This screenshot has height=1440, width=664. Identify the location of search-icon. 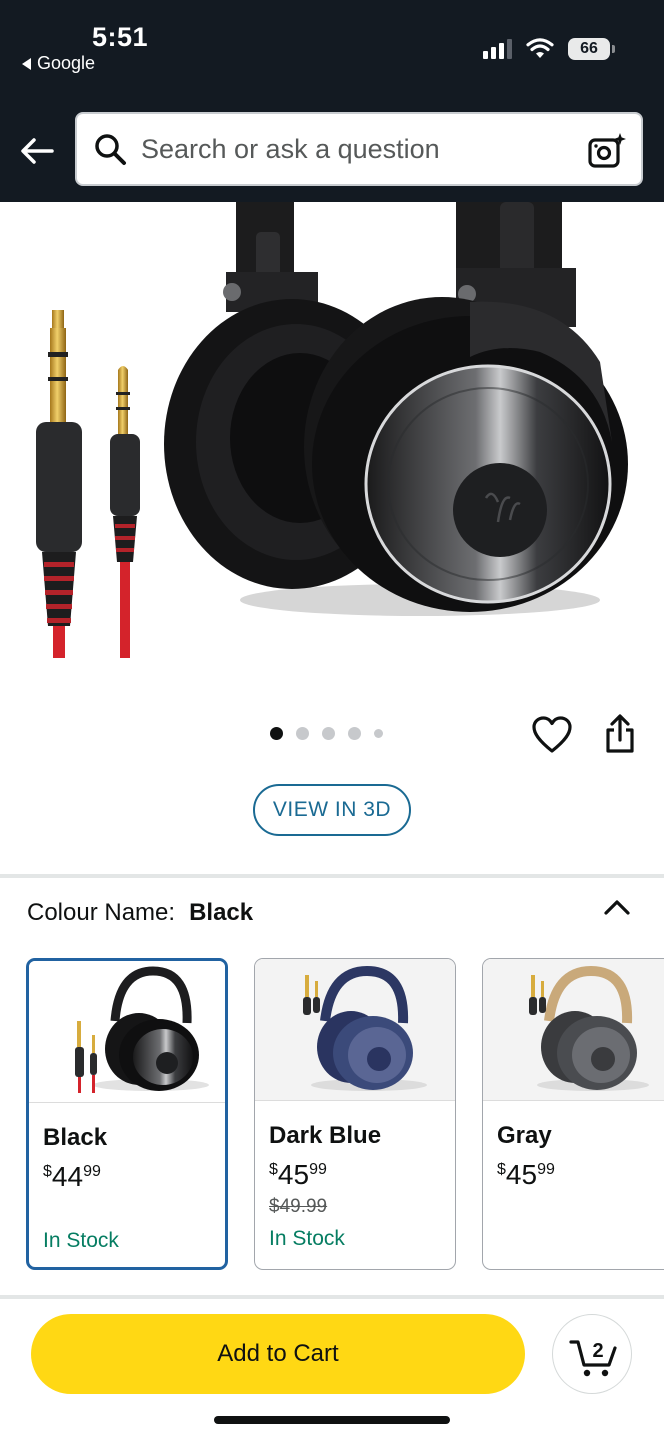
(110, 149).